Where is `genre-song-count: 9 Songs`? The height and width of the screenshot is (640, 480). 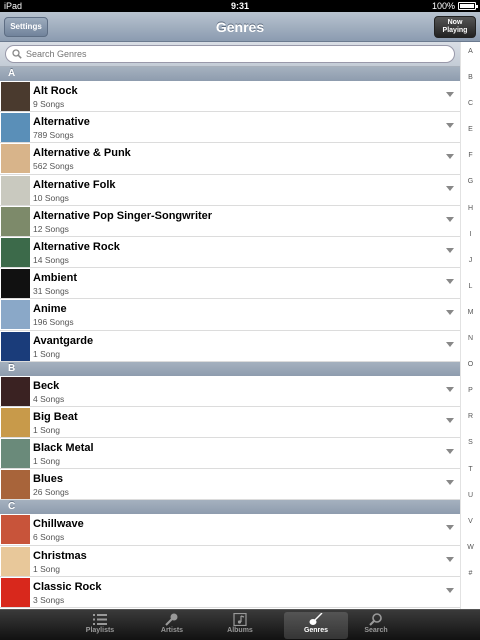
genre-song-count: 9 Songs is located at coordinates (49, 104).